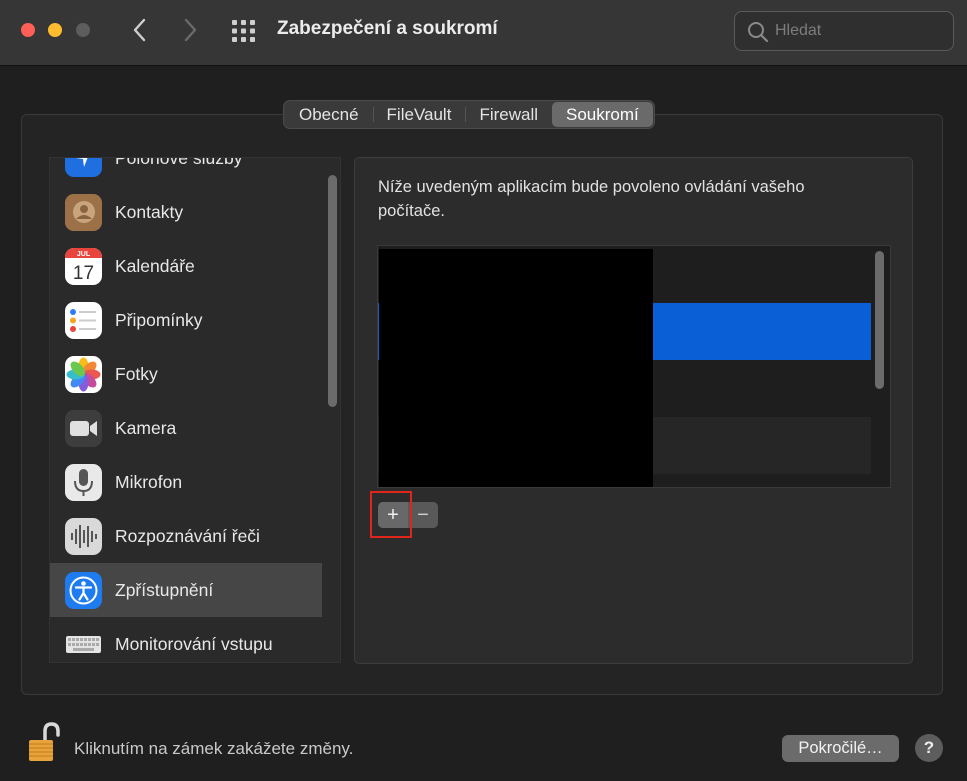 This screenshot has width=967, height=781. I want to click on sidebar-item-label: Zpřístupnění, so click(164, 589).